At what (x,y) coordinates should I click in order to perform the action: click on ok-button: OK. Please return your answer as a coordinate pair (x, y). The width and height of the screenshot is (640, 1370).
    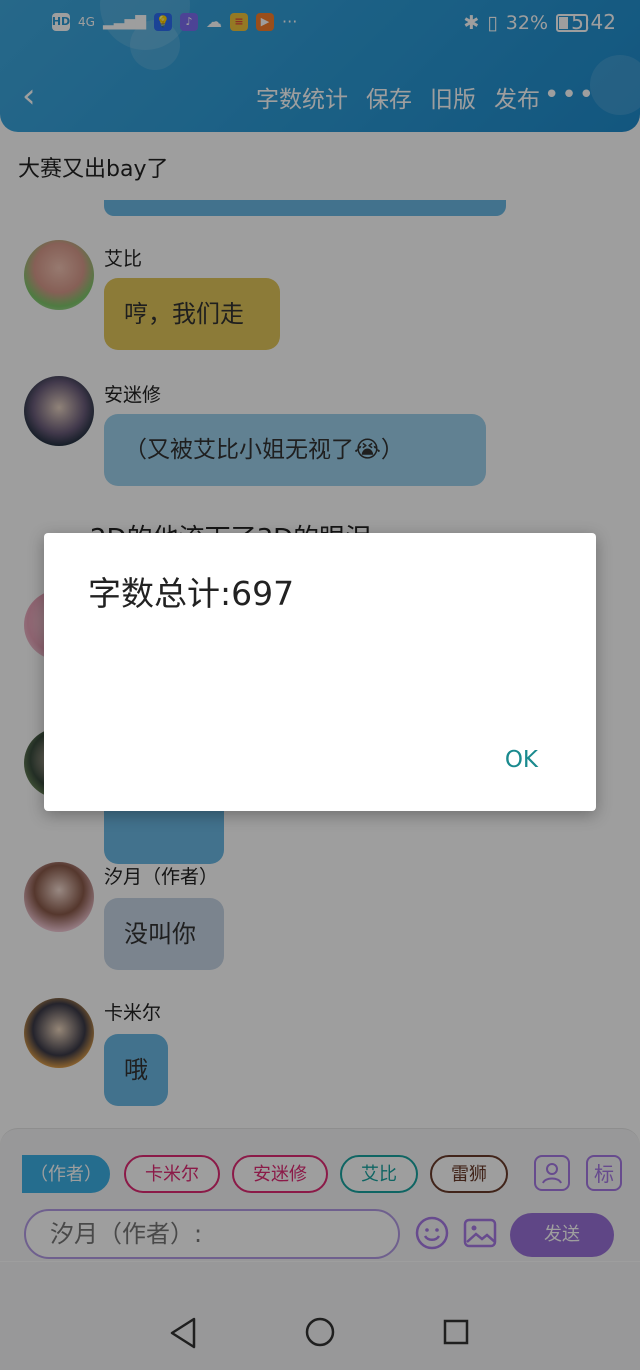
    Looking at the image, I should click on (521, 760).